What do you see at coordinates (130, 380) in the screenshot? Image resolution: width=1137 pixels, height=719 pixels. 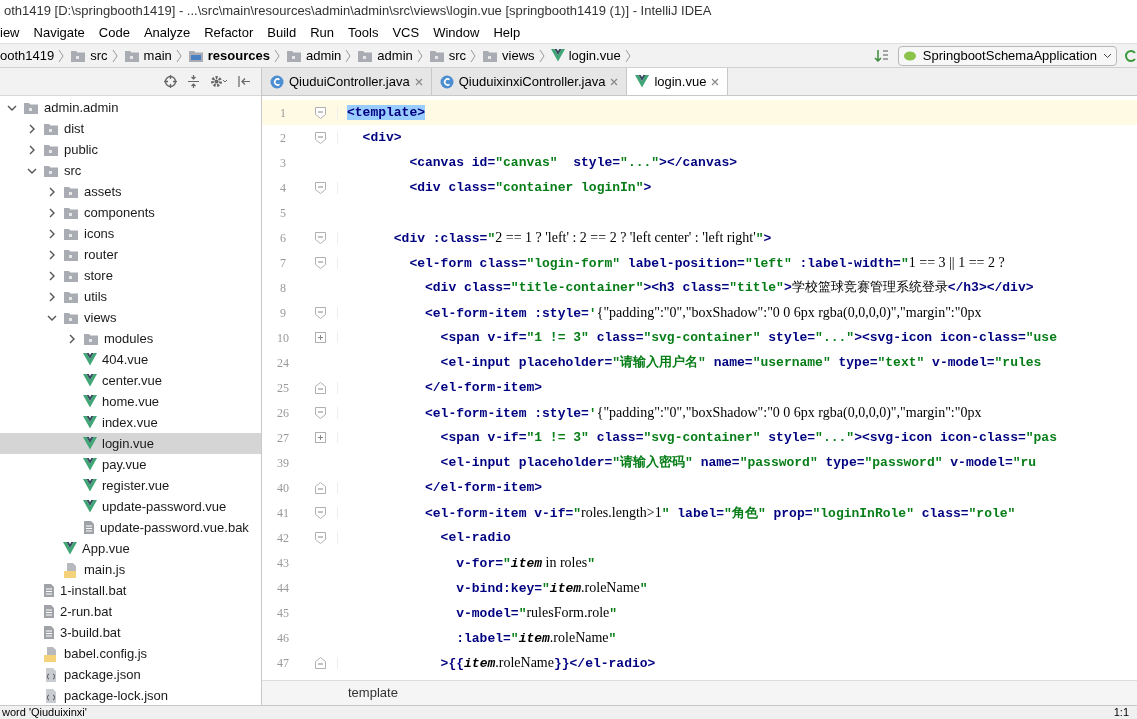 I see `tree-item: center.vue` at bounding box center [130, 380].